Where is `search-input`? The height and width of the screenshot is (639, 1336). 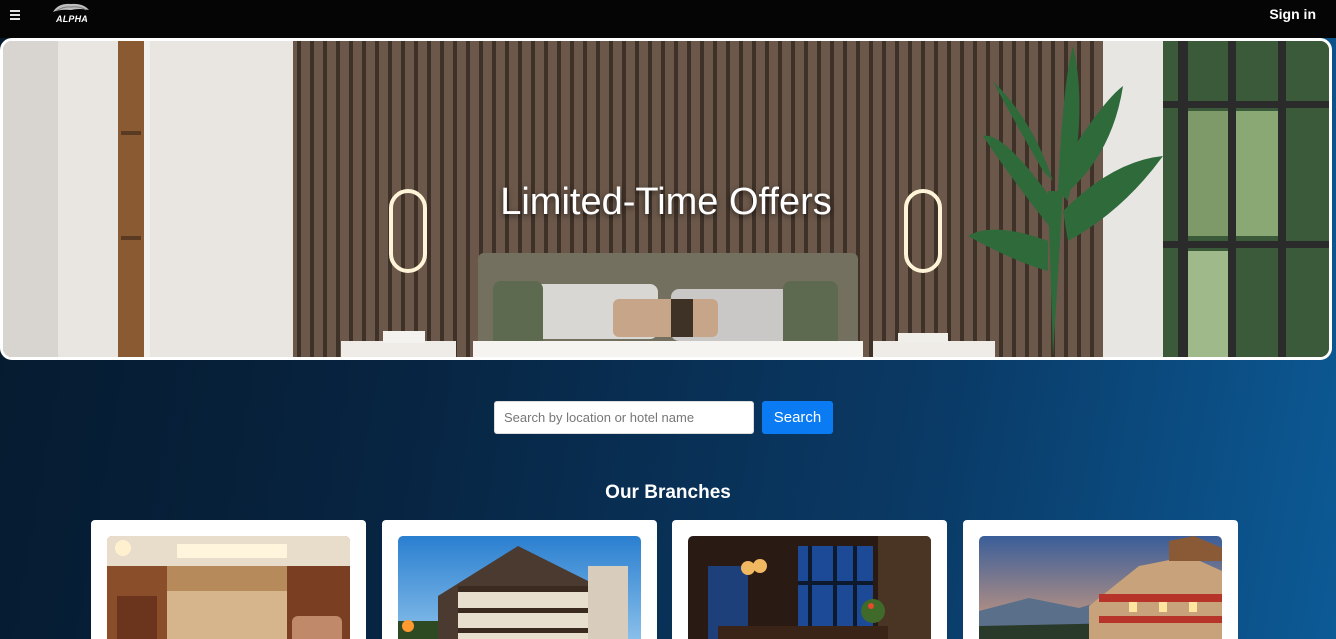 search-input is located at coordinates (624, 417).